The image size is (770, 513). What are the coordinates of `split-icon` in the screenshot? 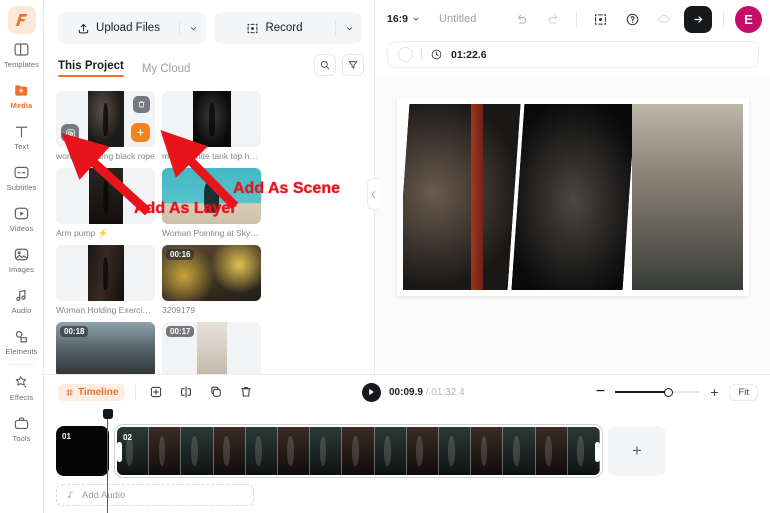 It's located at (186, 392).